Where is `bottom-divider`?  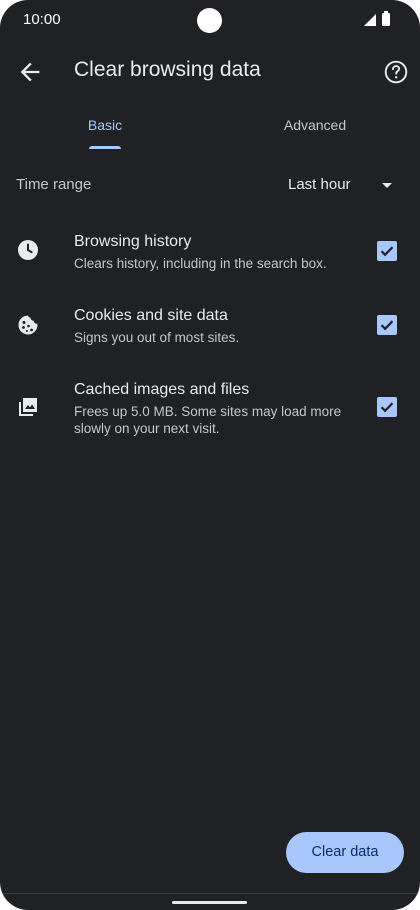 bottom-divider is located at coordinates (210, 893).